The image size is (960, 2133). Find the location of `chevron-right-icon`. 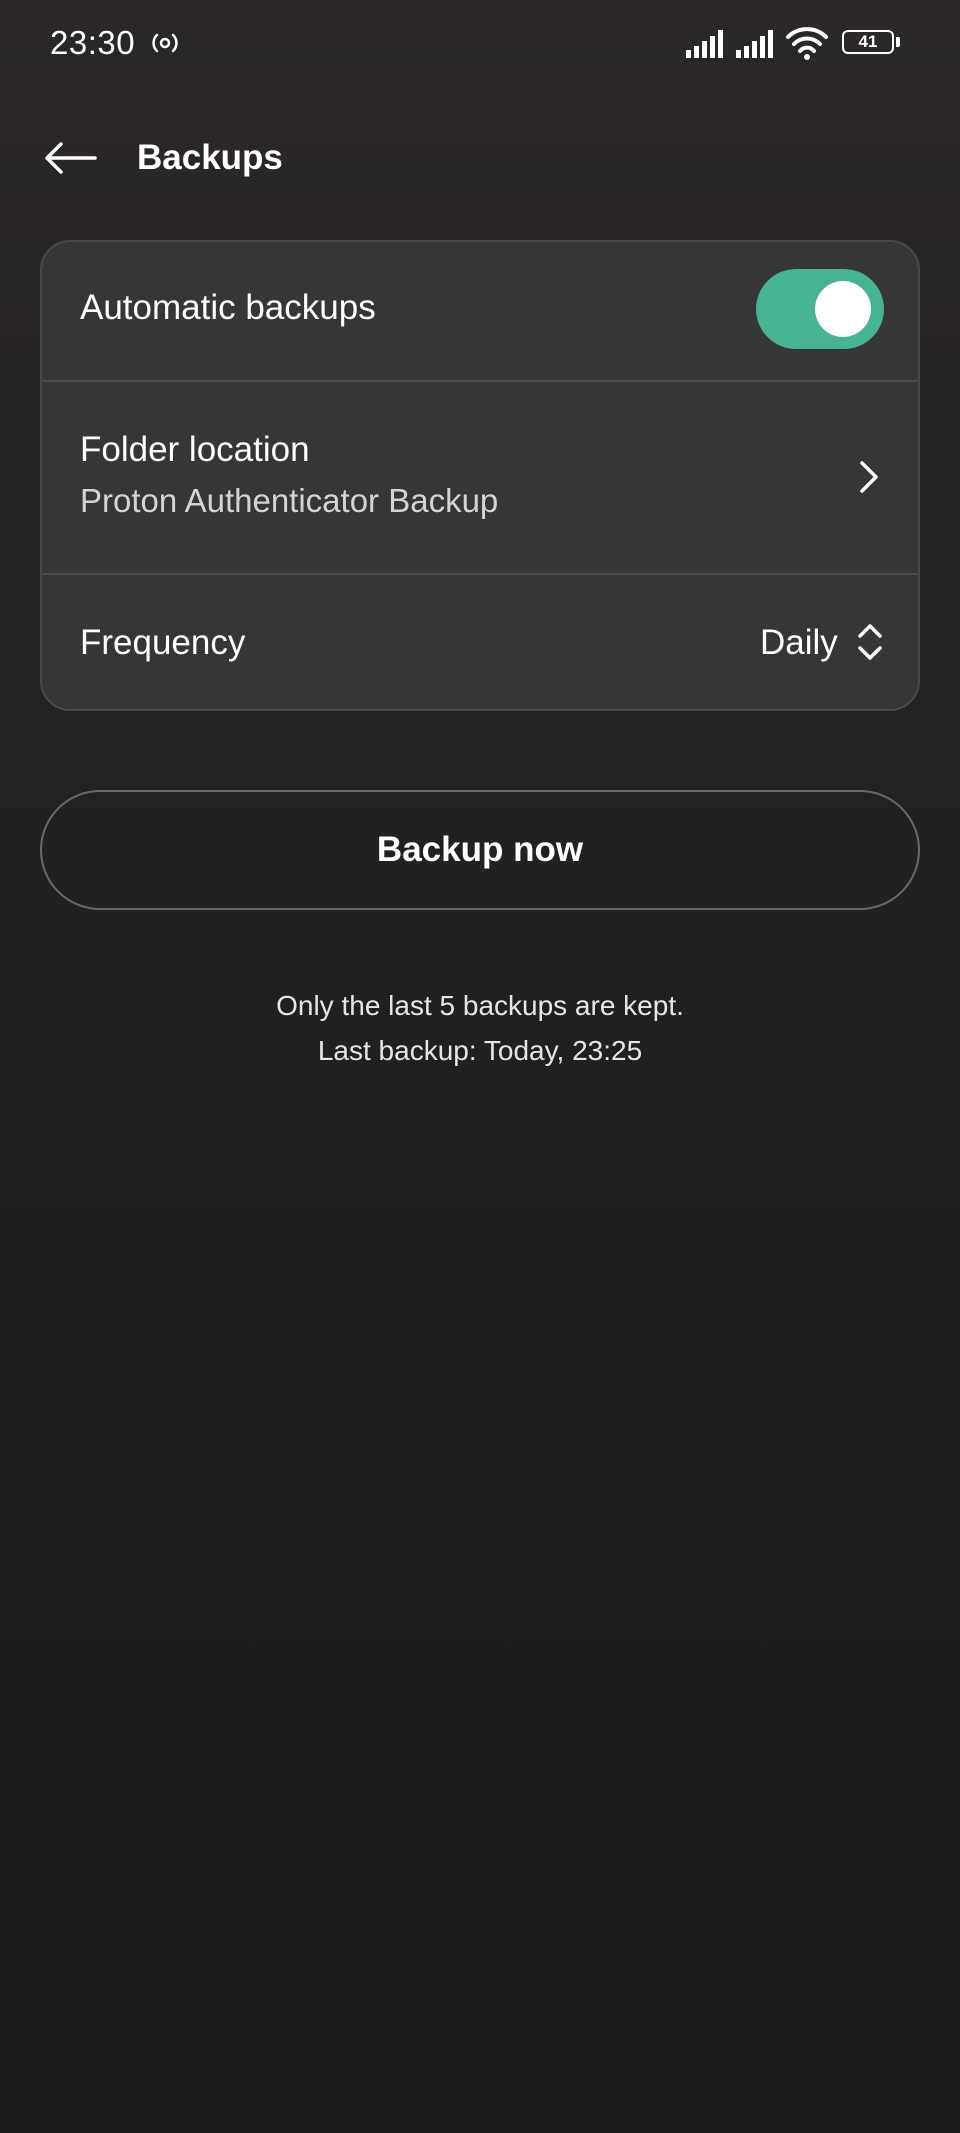

chevron-right-icon is located at coordinates (869, 477).